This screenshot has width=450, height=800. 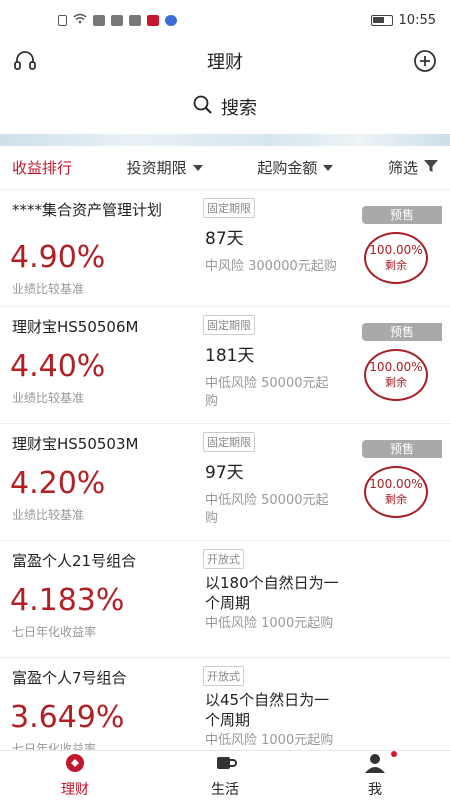 I want to click on product-rate: 4.20%, so click(x=58, y=483).